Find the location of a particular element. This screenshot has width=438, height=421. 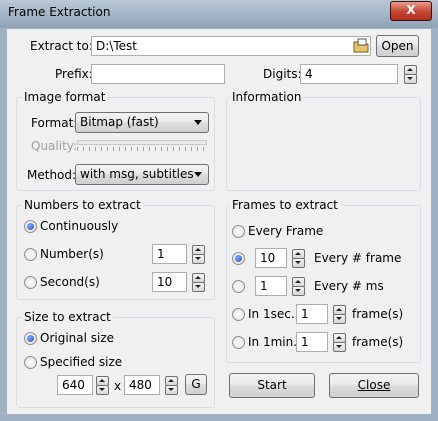

in-1min-label: In 1min. is located at coordinates (273, 342).